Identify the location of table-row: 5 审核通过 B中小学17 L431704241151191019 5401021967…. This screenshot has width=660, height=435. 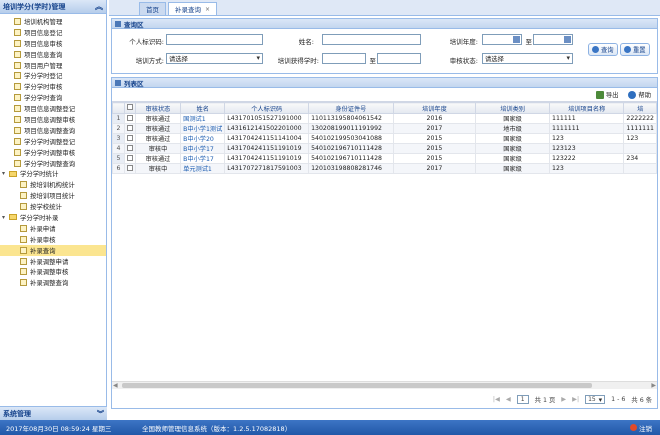
(384, 158).